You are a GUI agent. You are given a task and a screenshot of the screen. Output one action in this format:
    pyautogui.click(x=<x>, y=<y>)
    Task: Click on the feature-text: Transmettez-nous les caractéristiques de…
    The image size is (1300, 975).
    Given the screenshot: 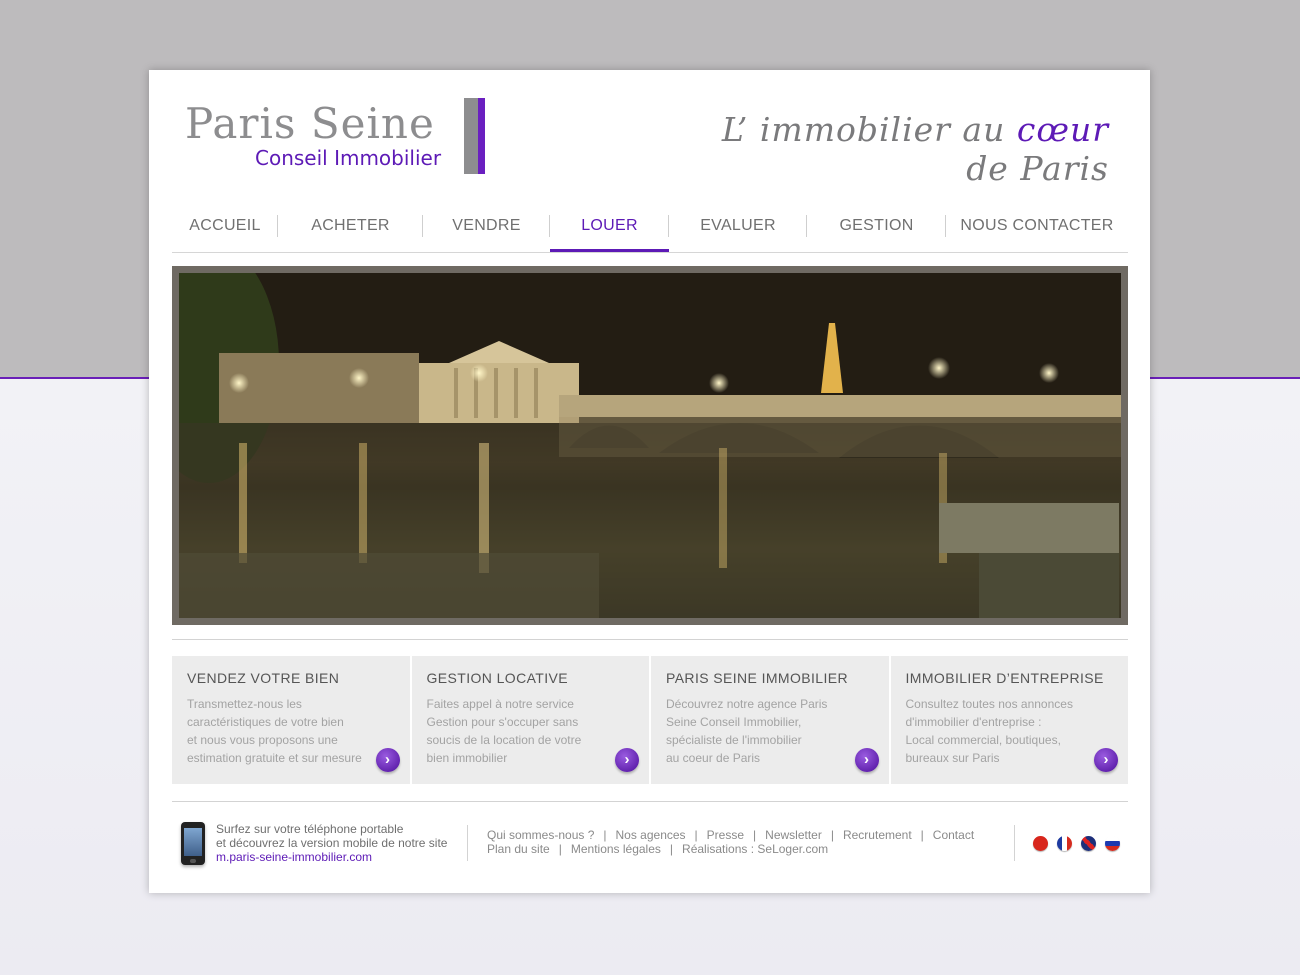 What is the action you would take?
    pyautogui.click(x=274, y=731)
    